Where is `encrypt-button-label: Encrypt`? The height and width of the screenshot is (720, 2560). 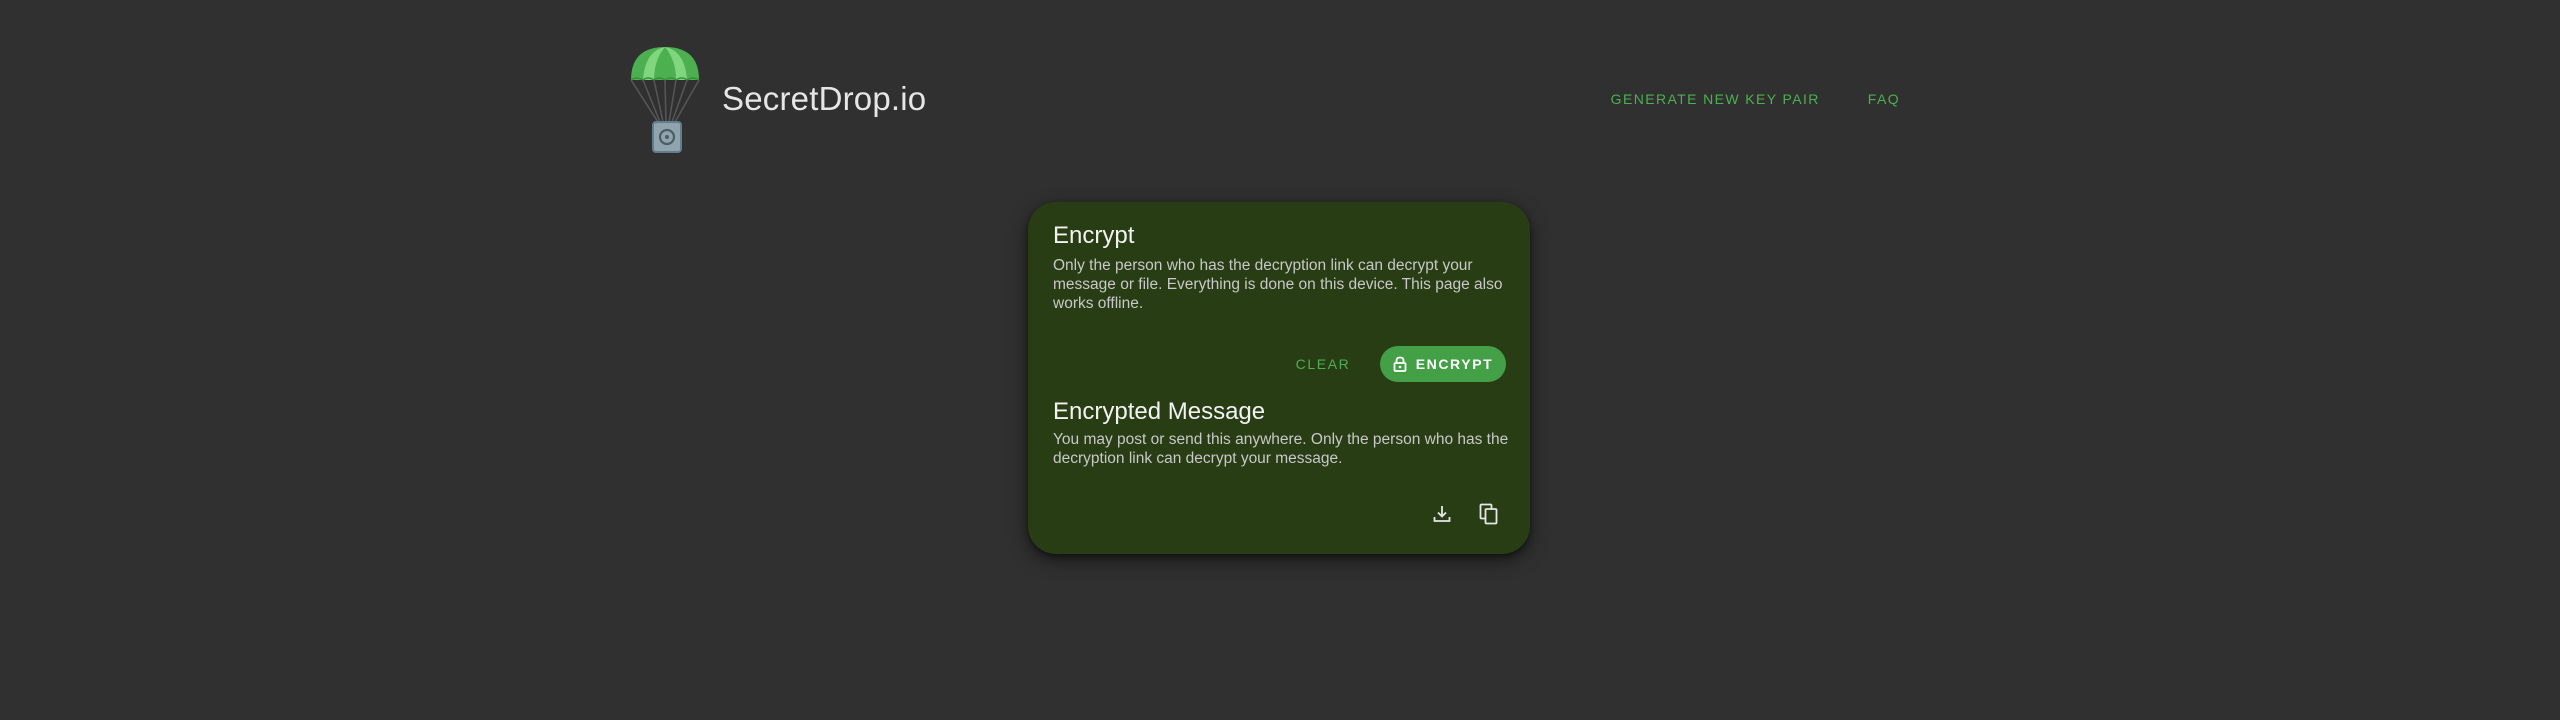
encrypt-button-label: Encrypt is located at coordinates (1454, 364).